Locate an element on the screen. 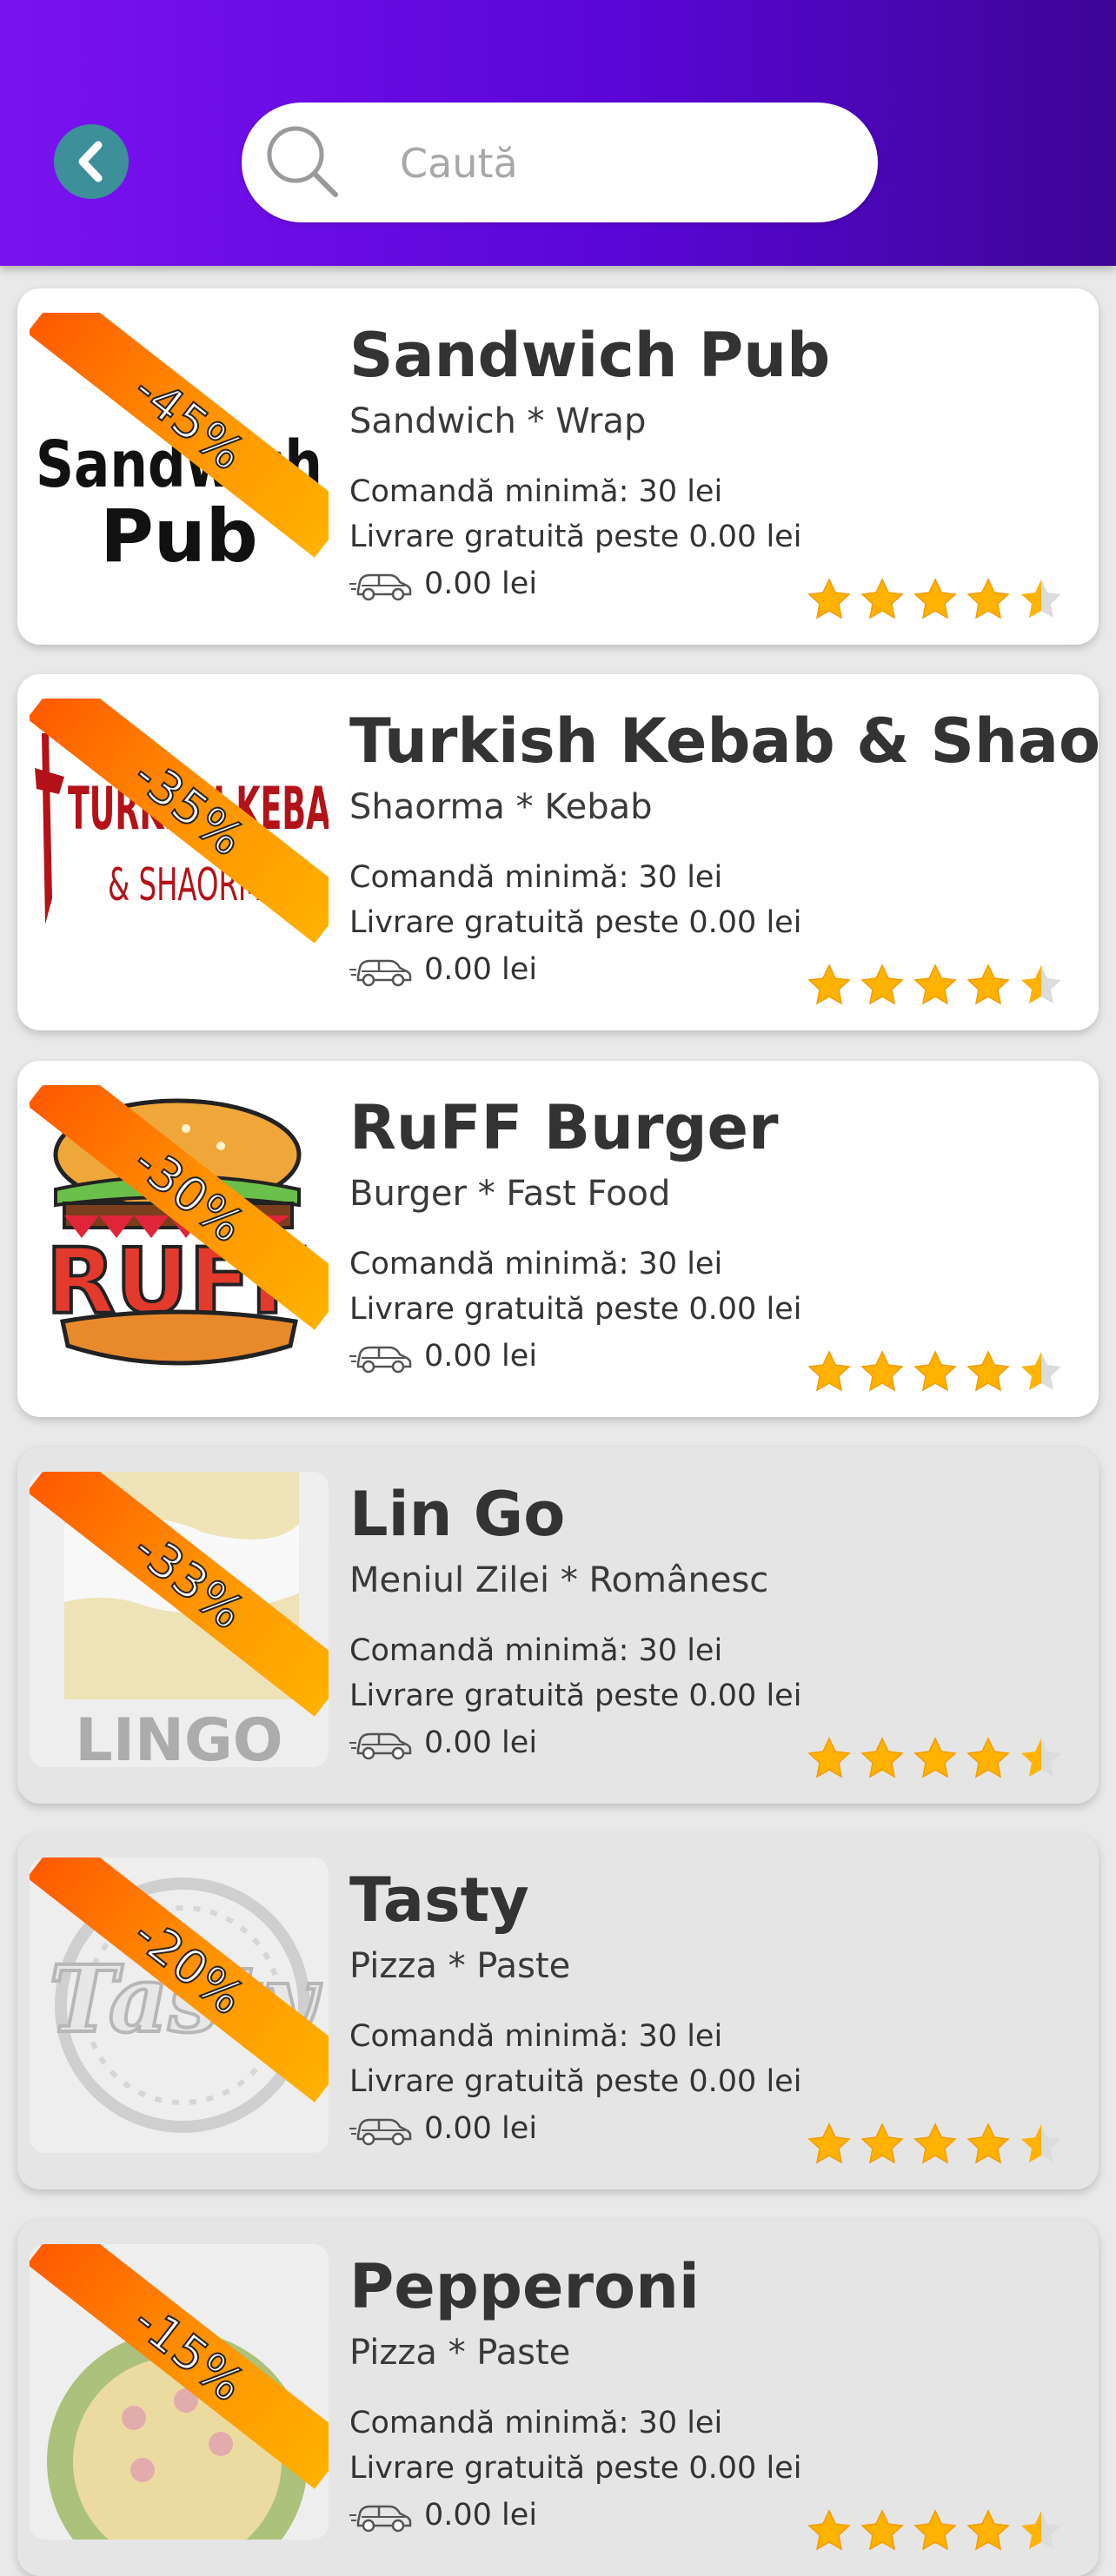 The height and width of the screenshot is (2576, 1116). discount-label: -15% is located at coordinates (189, 2353).